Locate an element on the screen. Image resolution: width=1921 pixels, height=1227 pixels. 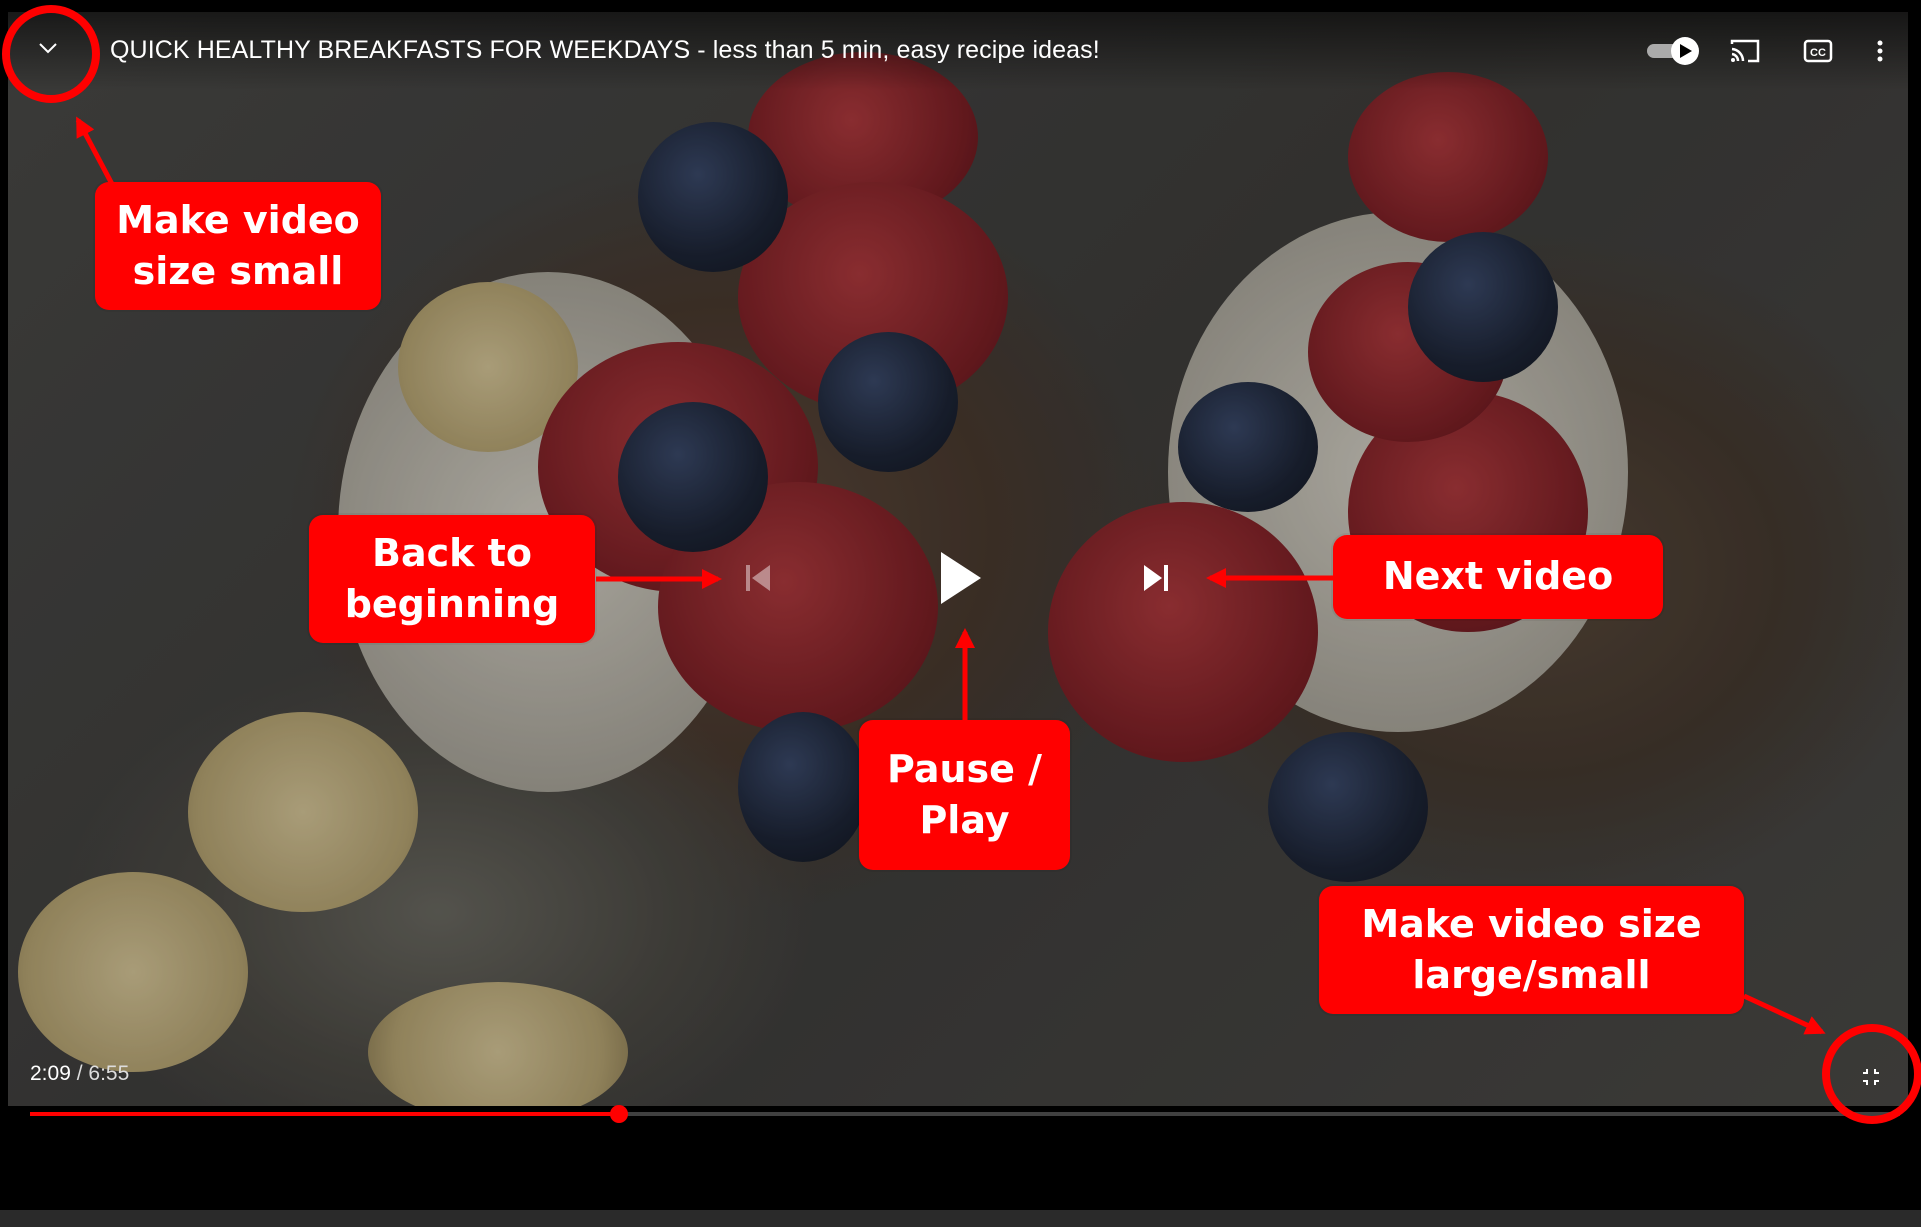
progress-bar is located at coordinates (965, 1114).